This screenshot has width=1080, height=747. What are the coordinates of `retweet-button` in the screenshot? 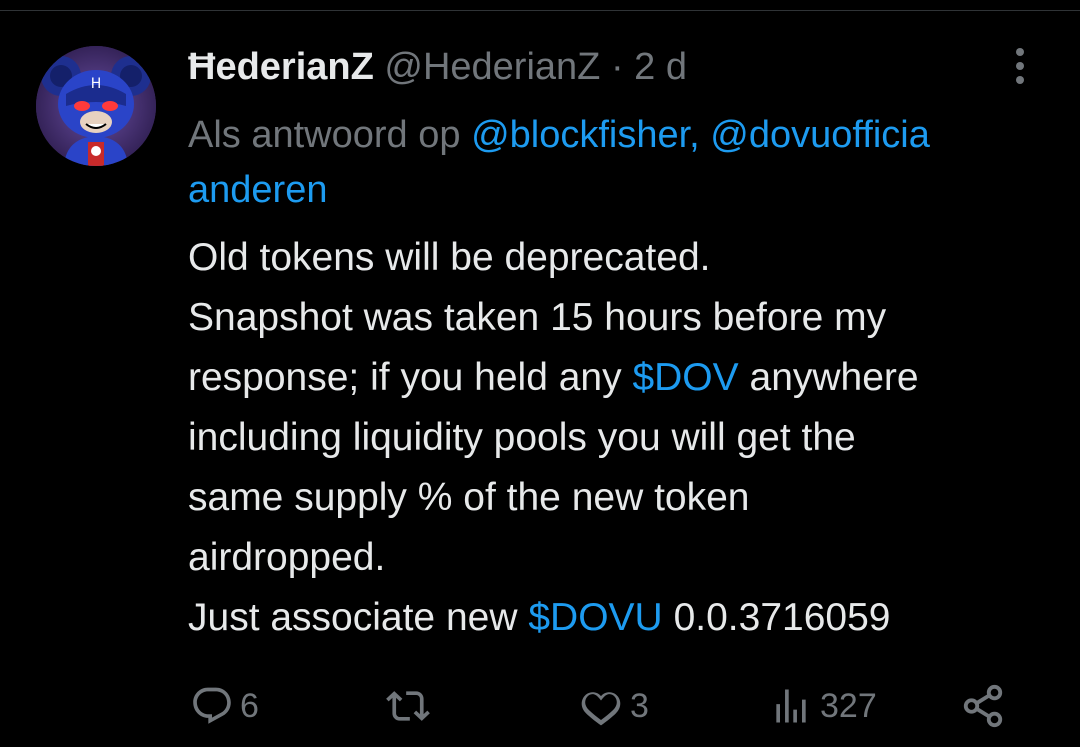 It's located at (411, 706).